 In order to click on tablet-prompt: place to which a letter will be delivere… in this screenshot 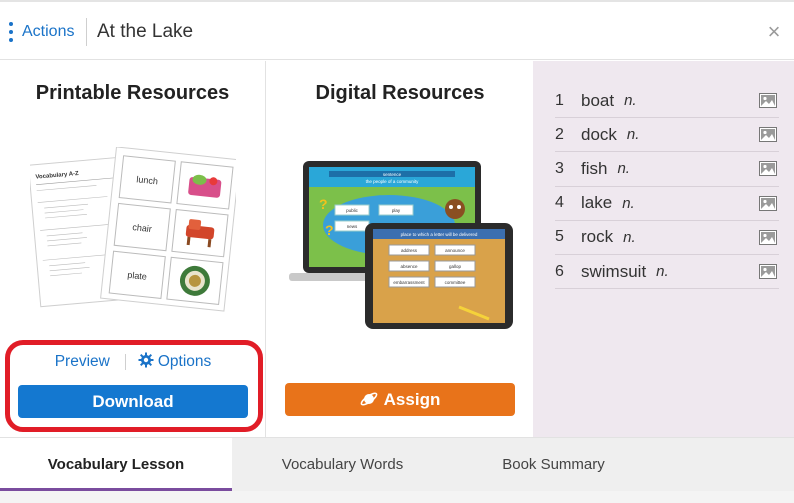, I will do `click(439, 234)`.